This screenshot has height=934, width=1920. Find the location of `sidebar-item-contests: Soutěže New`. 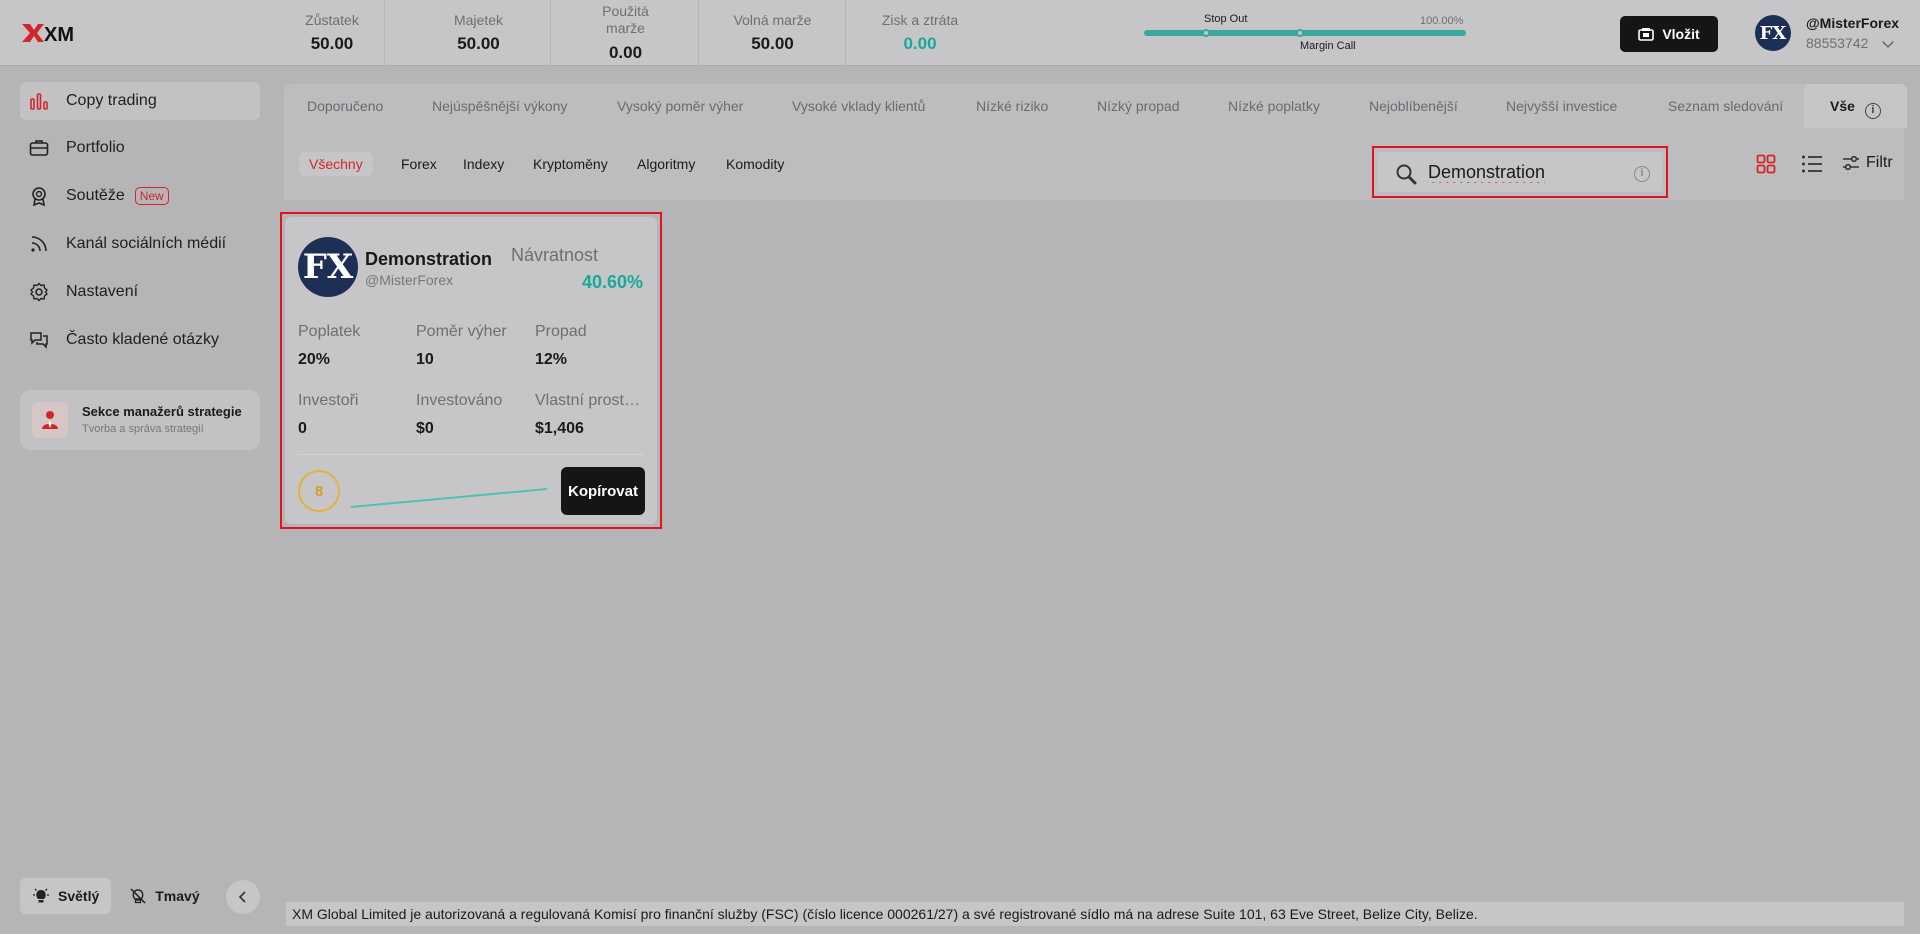

sidebar-item-contests: Soutěže New is located at coordinates (140, 196).